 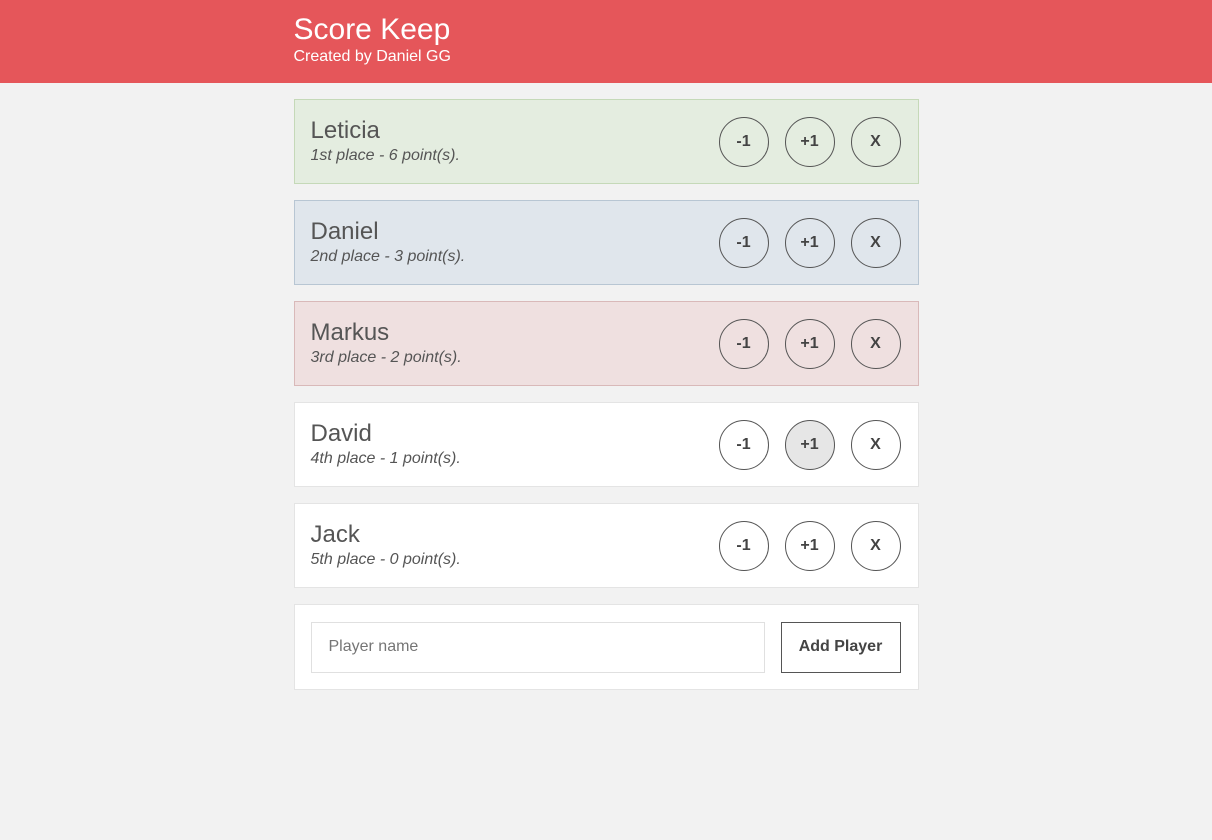 What do you see at coordinates (606, 33) in the screenshot?
I see `header-content: Score Keep Created by Daniel GG` at bounding box center [606, 33].